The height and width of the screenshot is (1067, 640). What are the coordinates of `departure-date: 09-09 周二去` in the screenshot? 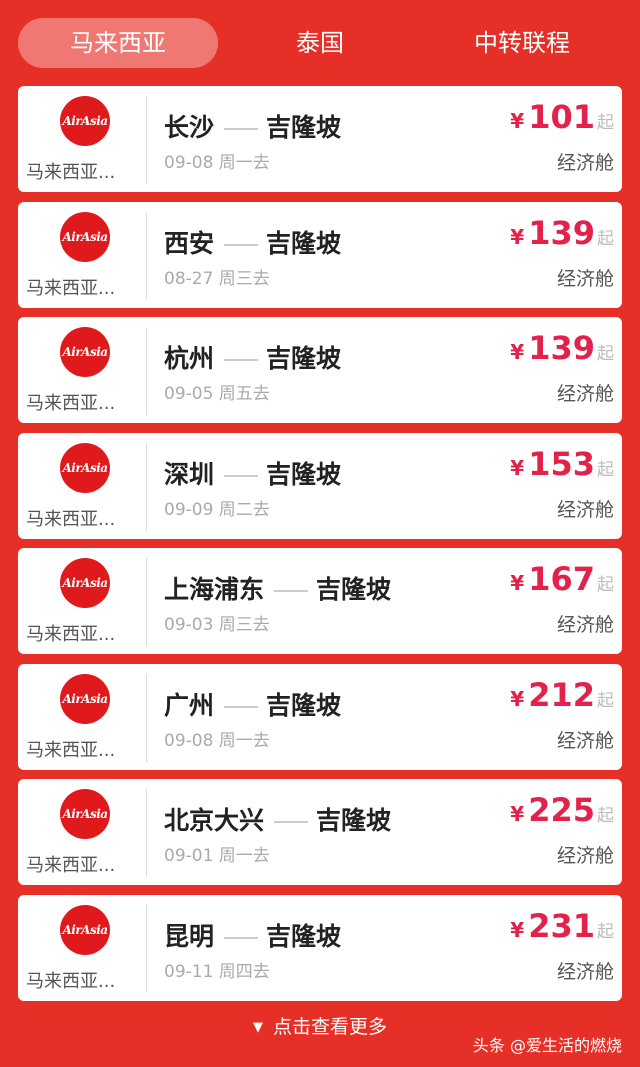 It's located at (217, 509).